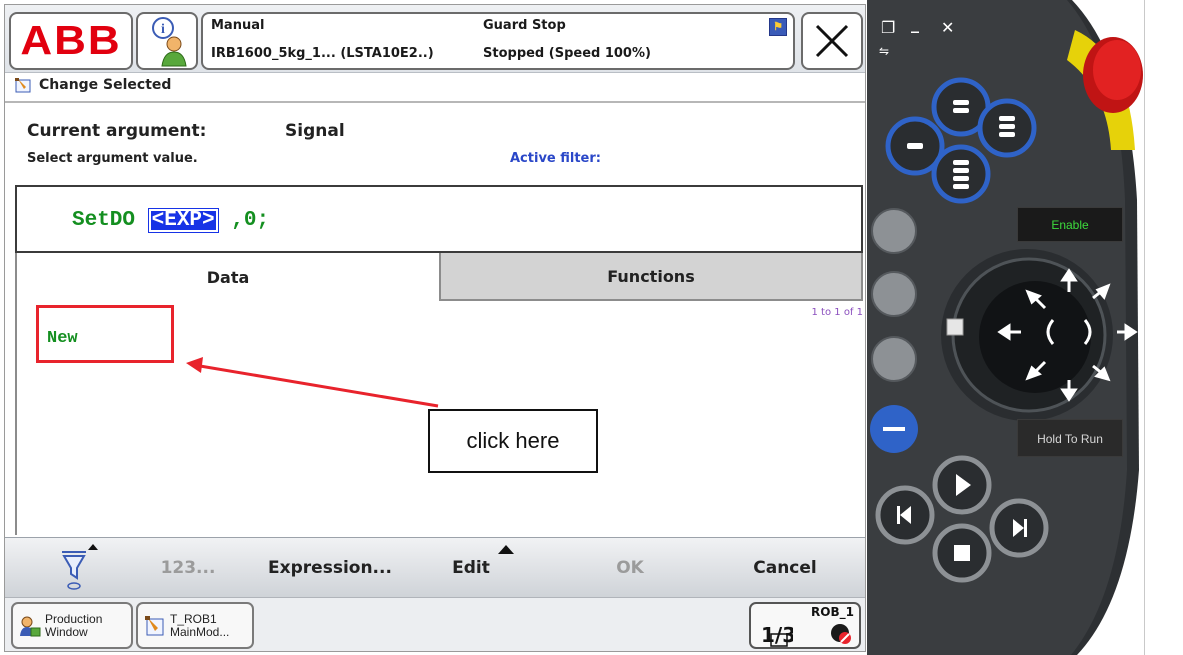 This screenshot has width=1183, height=655. What do you see at coordinates (630, 568) in the screenshot?
I see `ok-button: OK` at bounding box center [630, 568].